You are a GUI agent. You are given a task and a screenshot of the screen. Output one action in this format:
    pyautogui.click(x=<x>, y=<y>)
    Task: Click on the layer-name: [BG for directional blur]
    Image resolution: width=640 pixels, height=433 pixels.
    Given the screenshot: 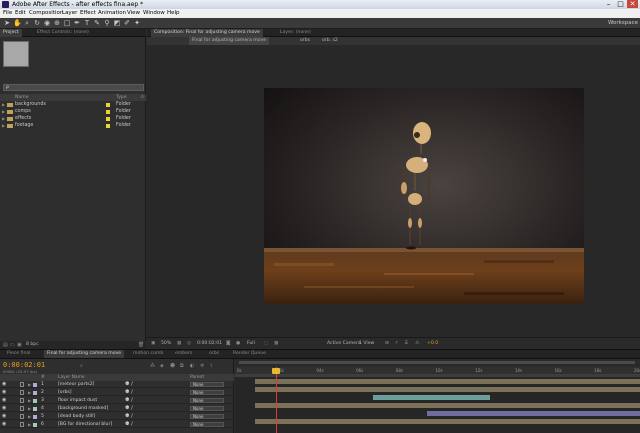 What is the action you would take?
    pyautogui.click(x=85, y=424)
    